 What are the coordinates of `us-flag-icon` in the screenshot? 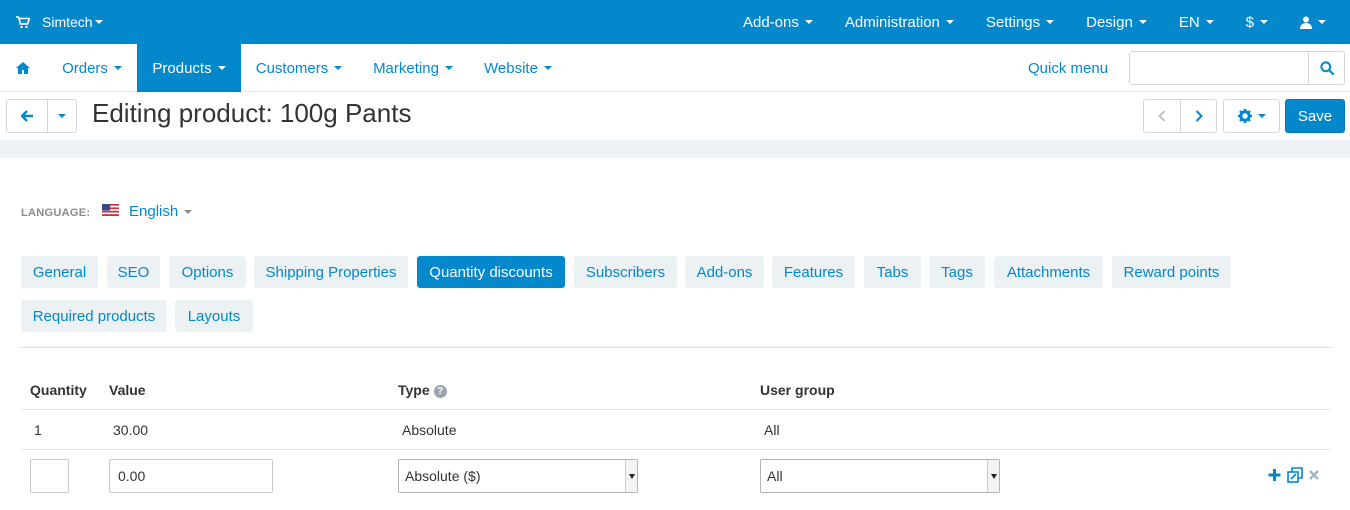 It's located at (110, 210).